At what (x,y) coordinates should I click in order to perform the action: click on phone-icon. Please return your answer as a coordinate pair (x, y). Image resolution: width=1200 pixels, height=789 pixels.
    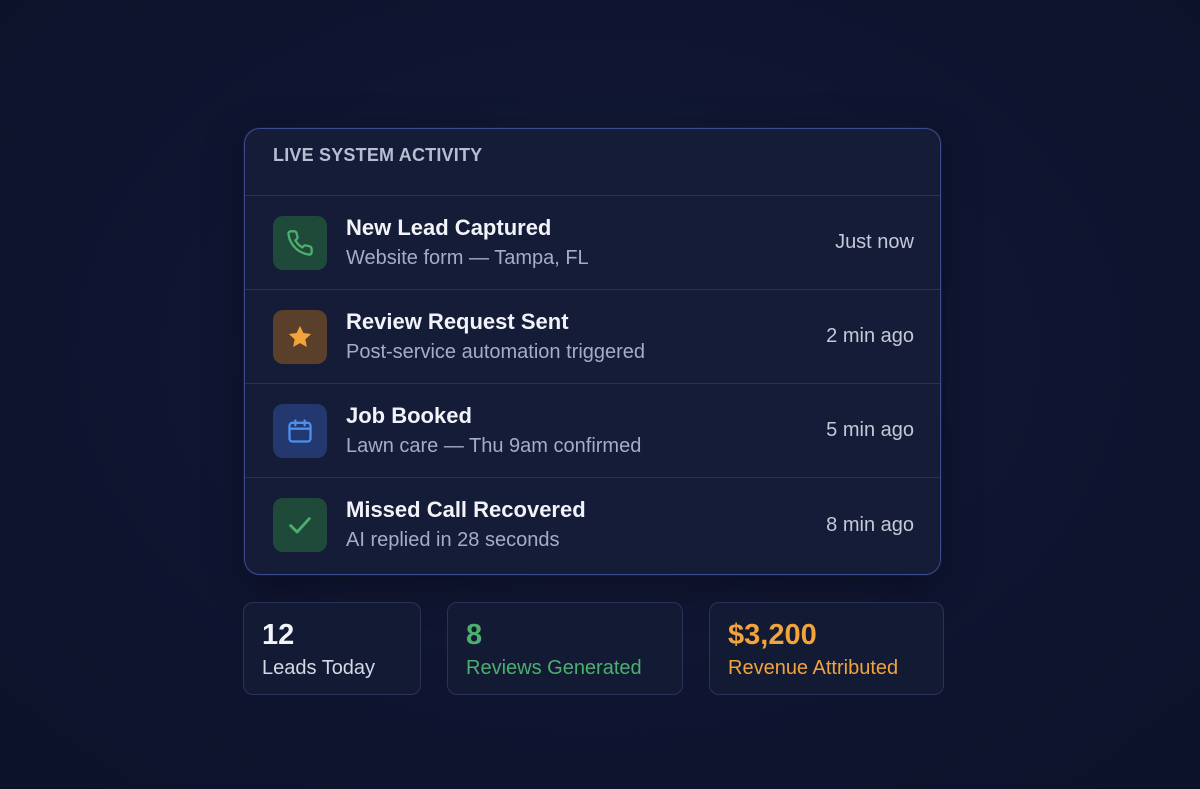
    Looking at the image, I should click on (300, 242).